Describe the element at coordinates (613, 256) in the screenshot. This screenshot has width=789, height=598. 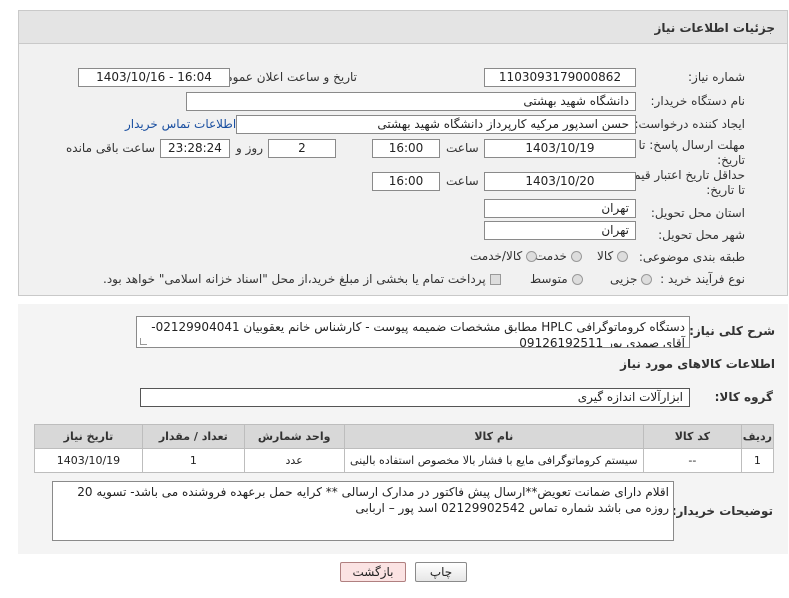
I see `category-option-goods: کالا` at that location.